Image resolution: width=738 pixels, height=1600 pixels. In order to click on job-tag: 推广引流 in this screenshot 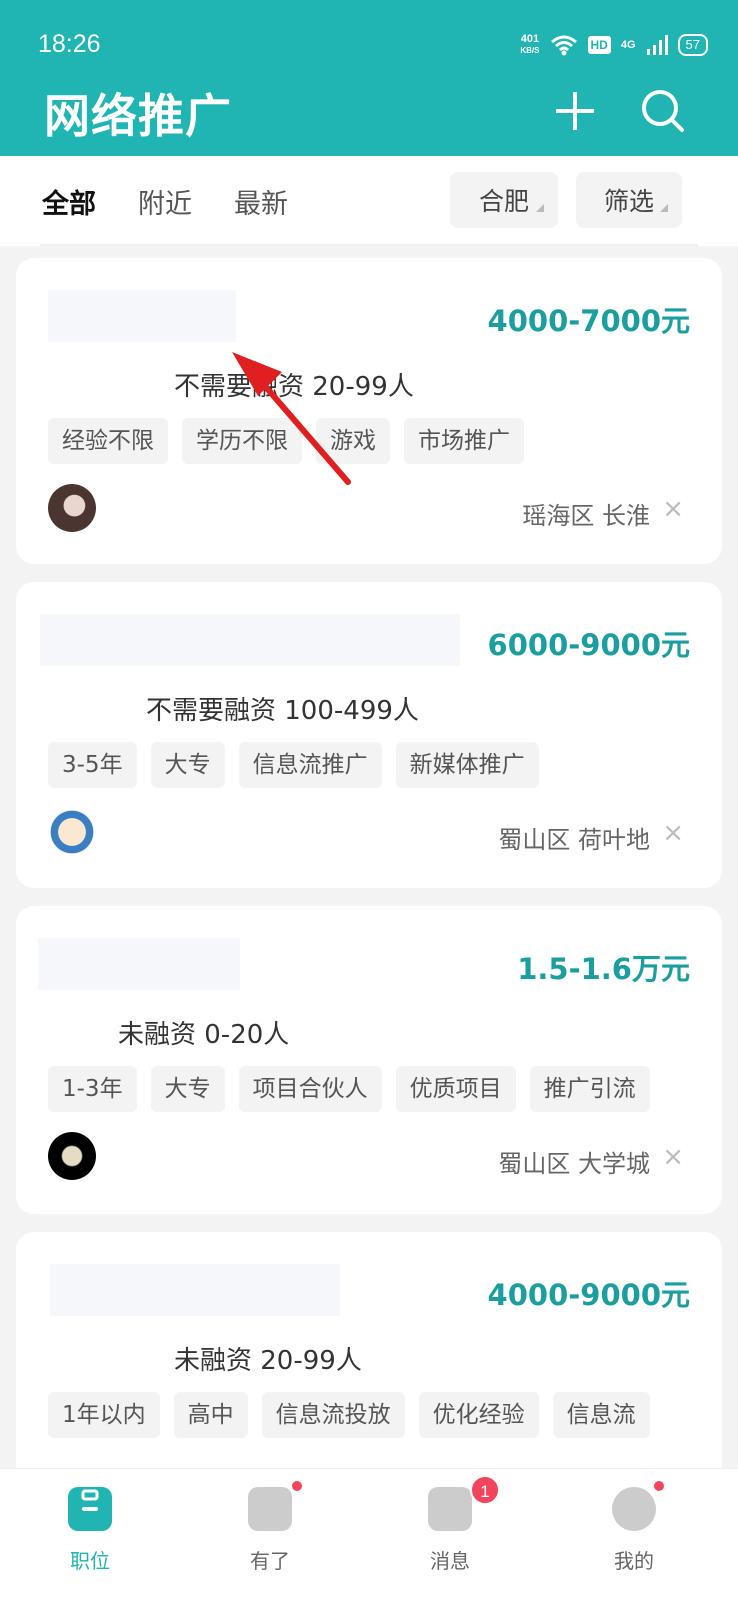, I will do `click(589, 1089)`.